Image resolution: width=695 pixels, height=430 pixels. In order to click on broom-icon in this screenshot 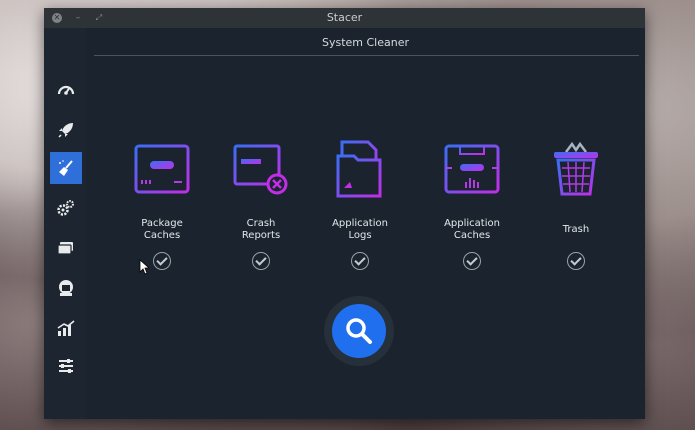, I will do `click(66, 168)`.